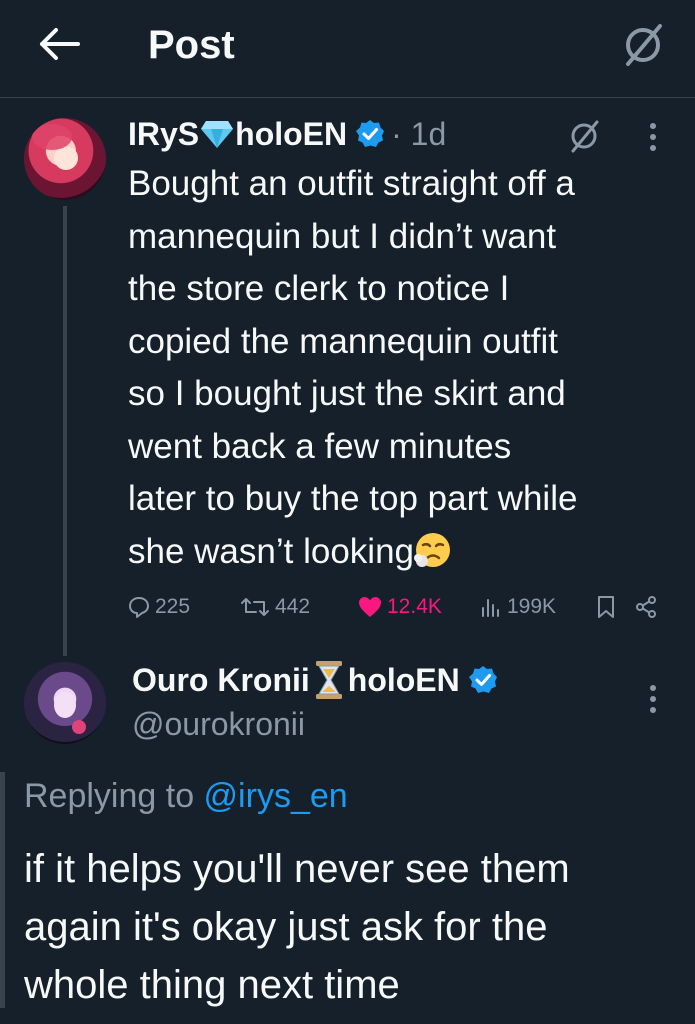 This screenshot has width=695, height=1024. I want to click on thread-connector, so click(65, 431).